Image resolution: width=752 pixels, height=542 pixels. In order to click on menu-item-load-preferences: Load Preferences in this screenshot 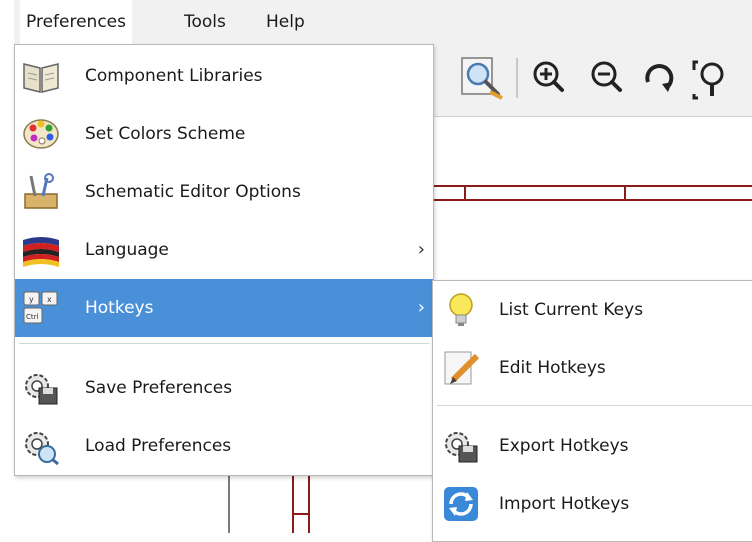, I will do `click(224, 446)`.